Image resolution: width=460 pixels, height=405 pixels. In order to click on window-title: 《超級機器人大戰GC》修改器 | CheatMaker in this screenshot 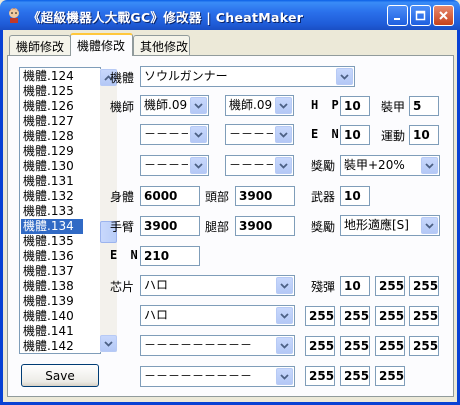, I will do `click(166, 17)`.